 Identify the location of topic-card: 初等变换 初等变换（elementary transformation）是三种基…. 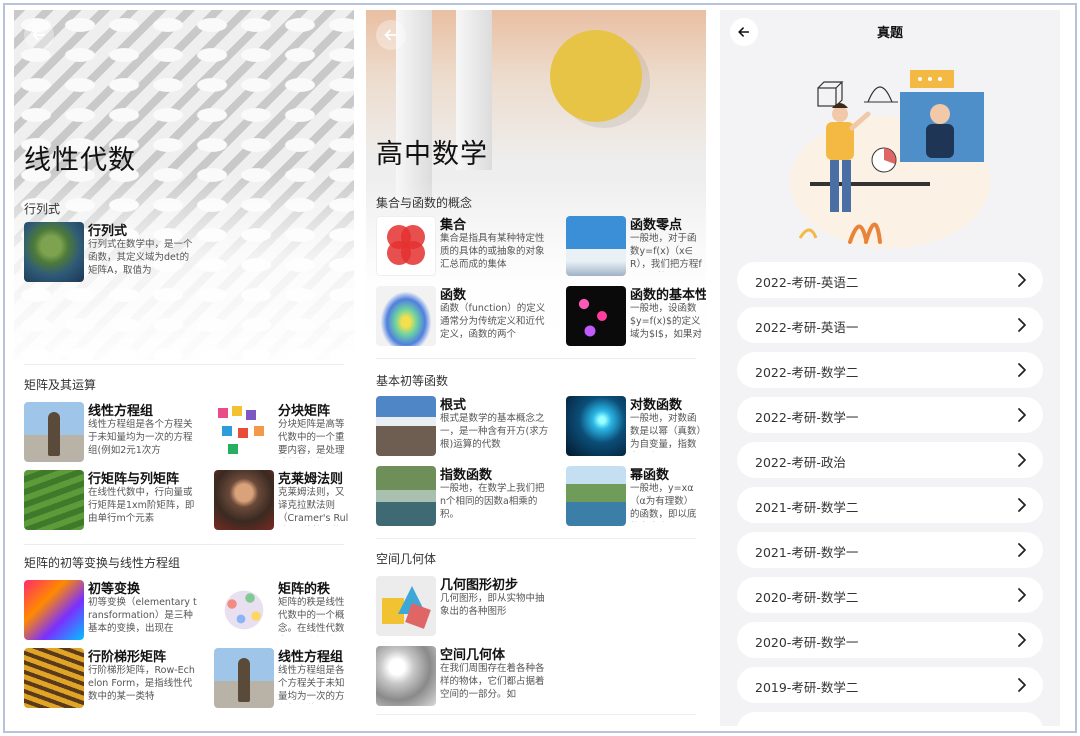
(114, 612).